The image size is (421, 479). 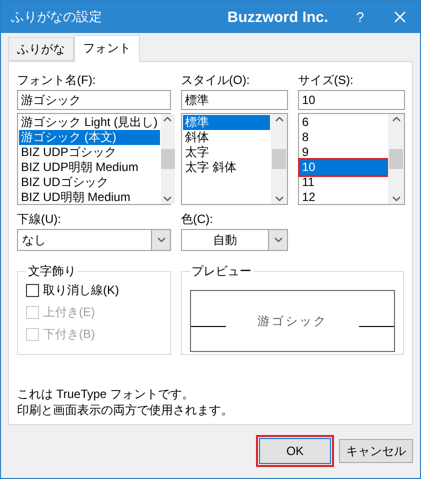 I want to click on dialog-button: キャンセル, so click(x=376, y=451).